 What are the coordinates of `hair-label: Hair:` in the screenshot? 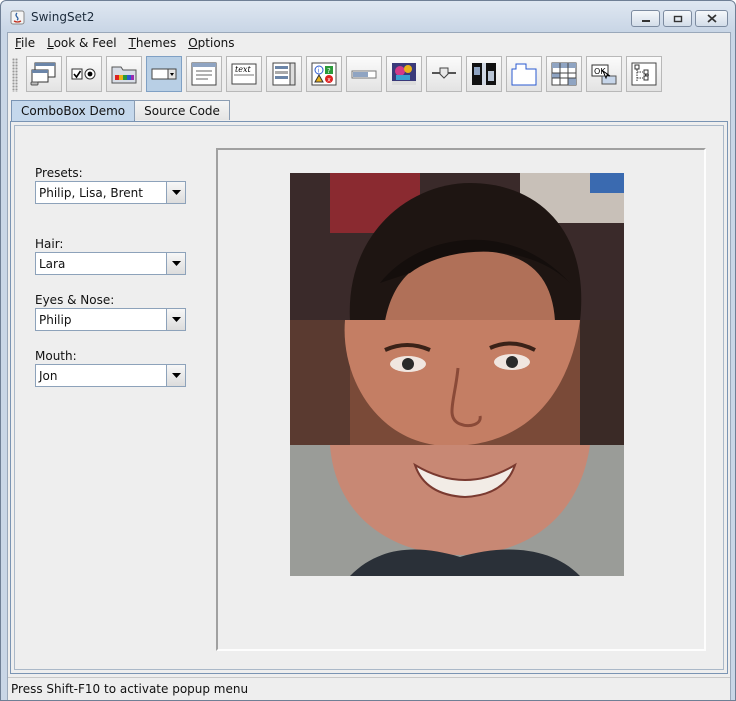 It's located at (49, 244).